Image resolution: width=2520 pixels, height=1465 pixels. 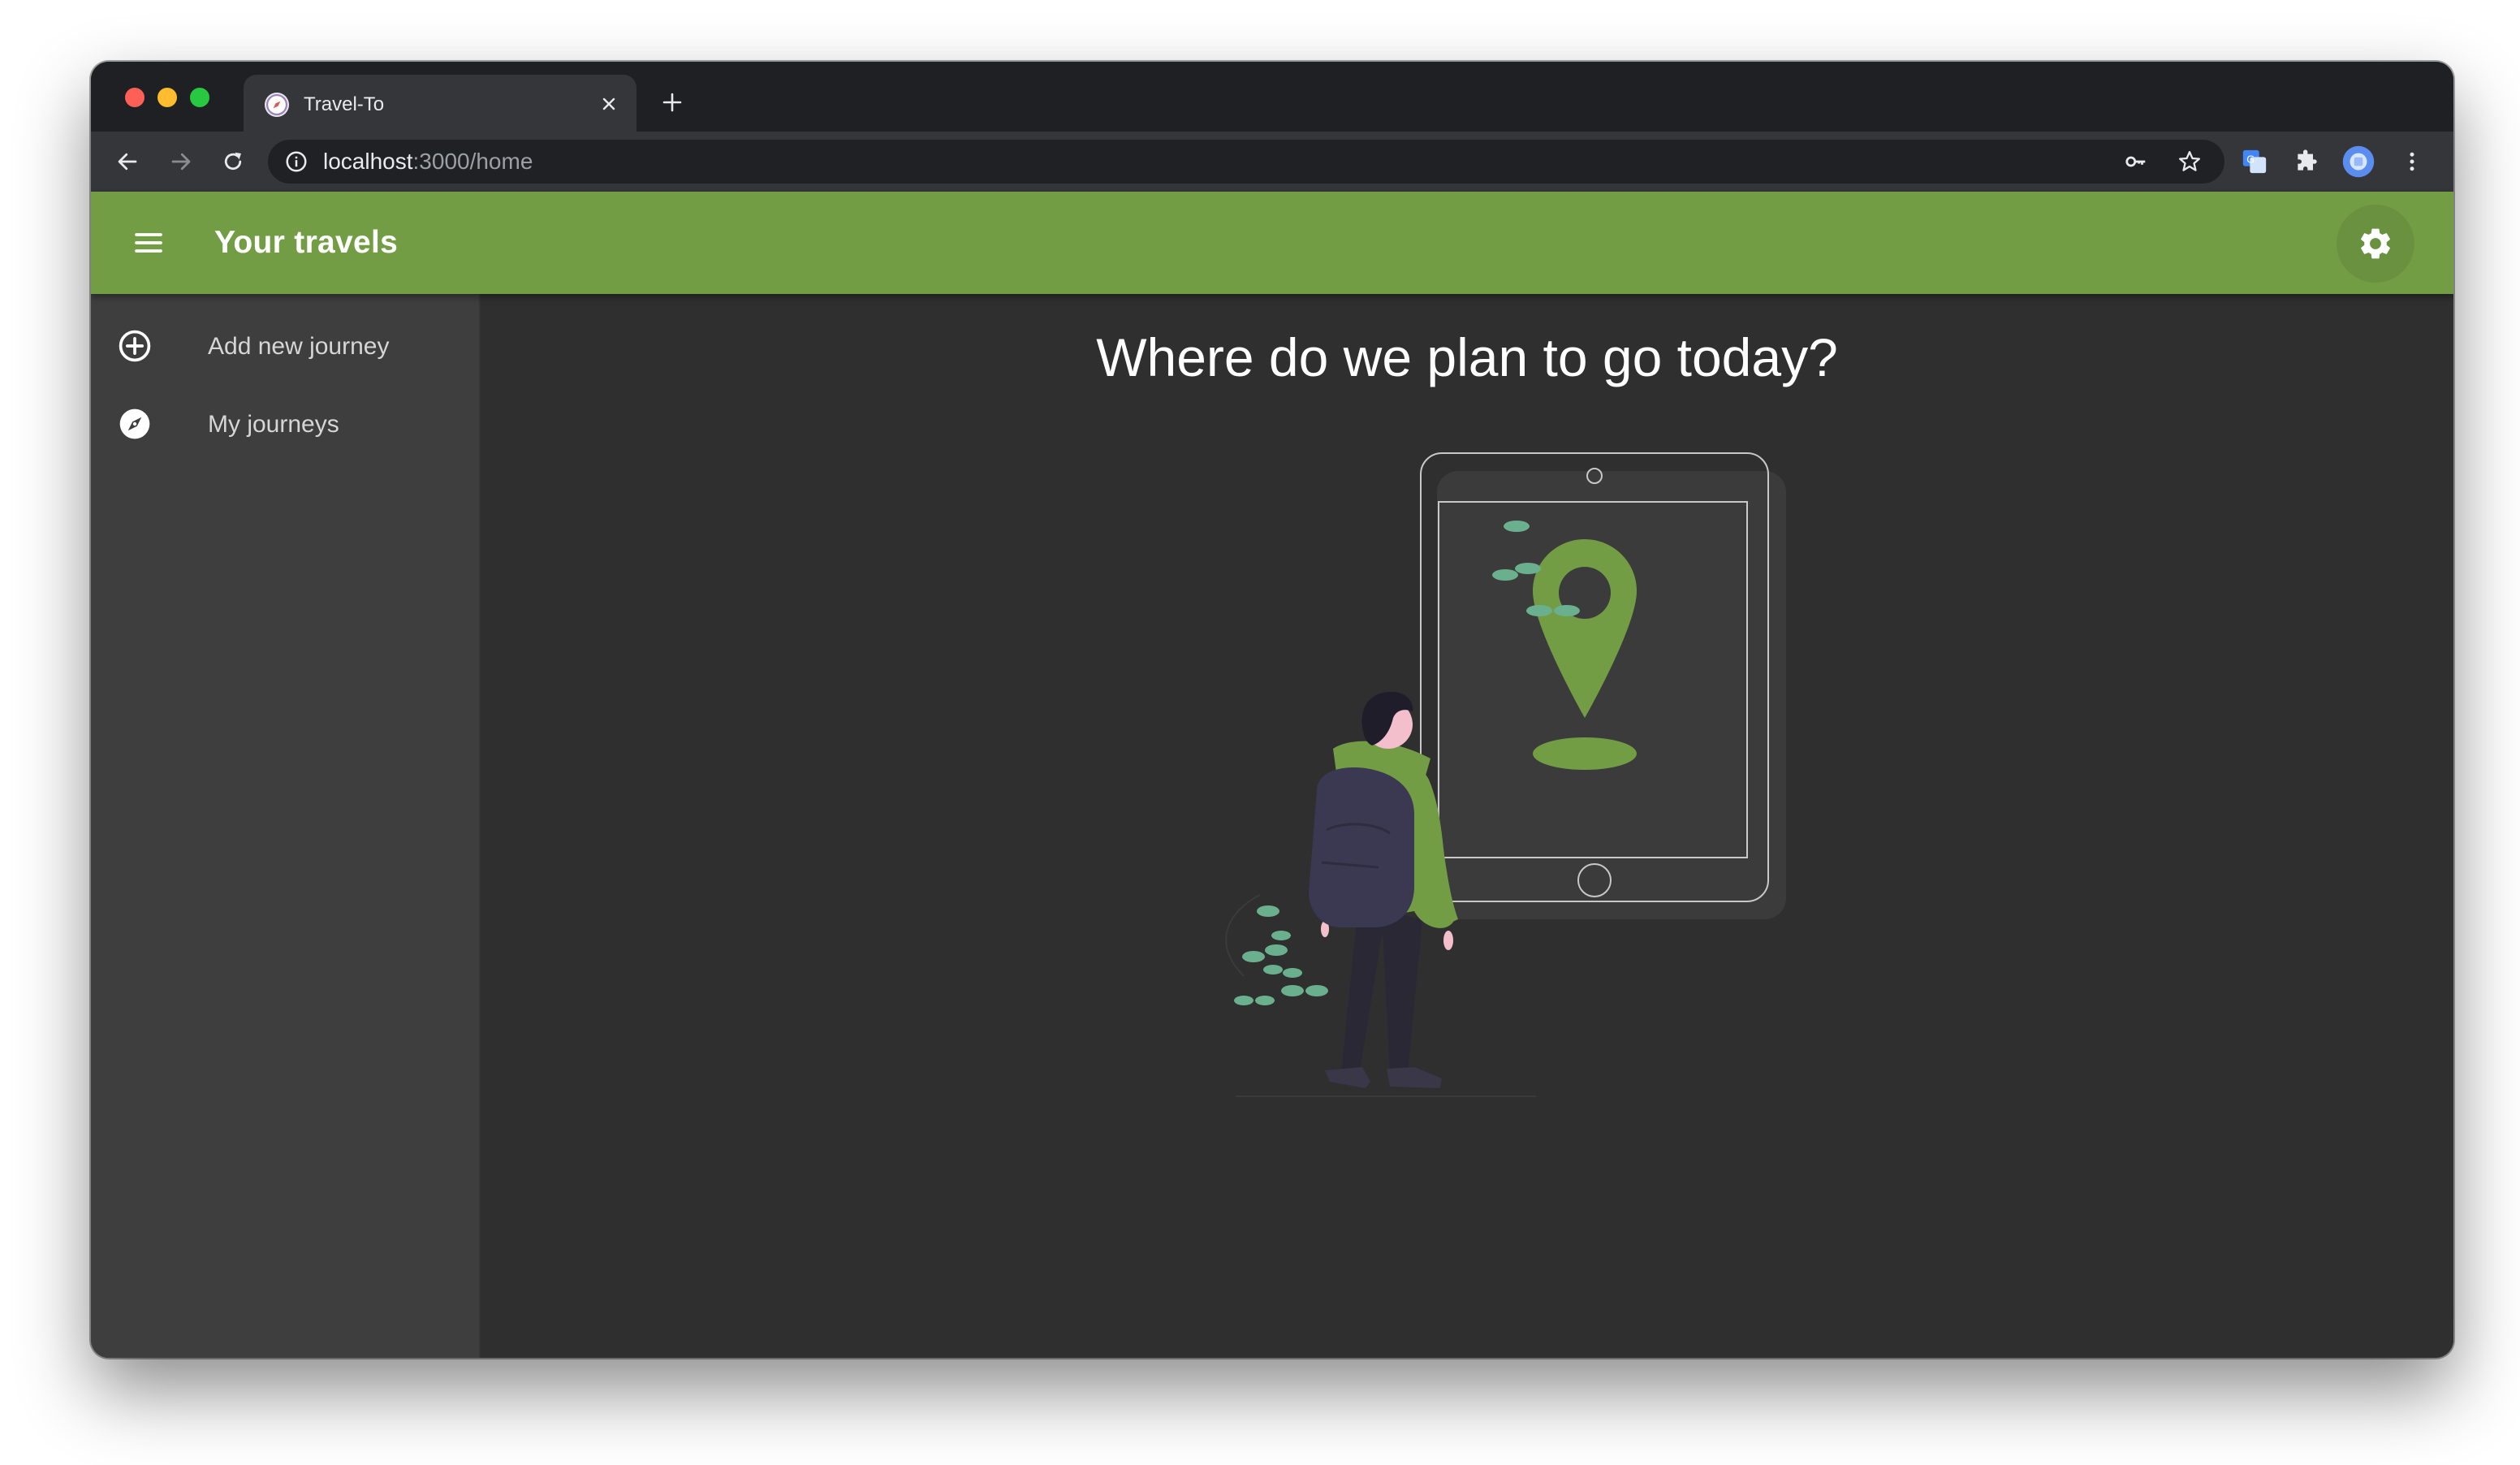 I want to click on back-arrow-icon, so click(x=128, y=162).